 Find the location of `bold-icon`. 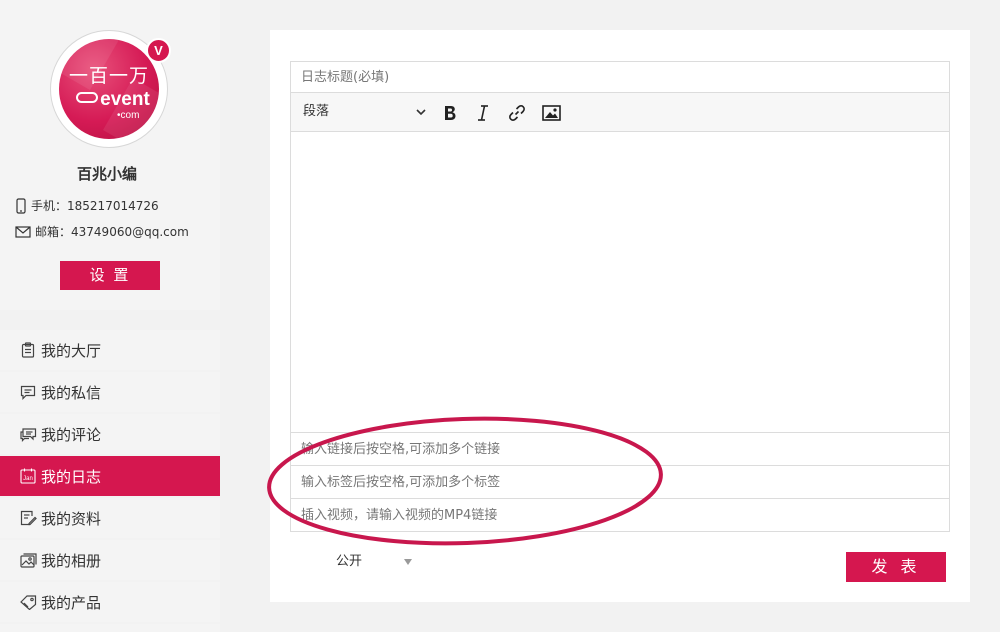

bold-icon is located at coordinates (450, 113).